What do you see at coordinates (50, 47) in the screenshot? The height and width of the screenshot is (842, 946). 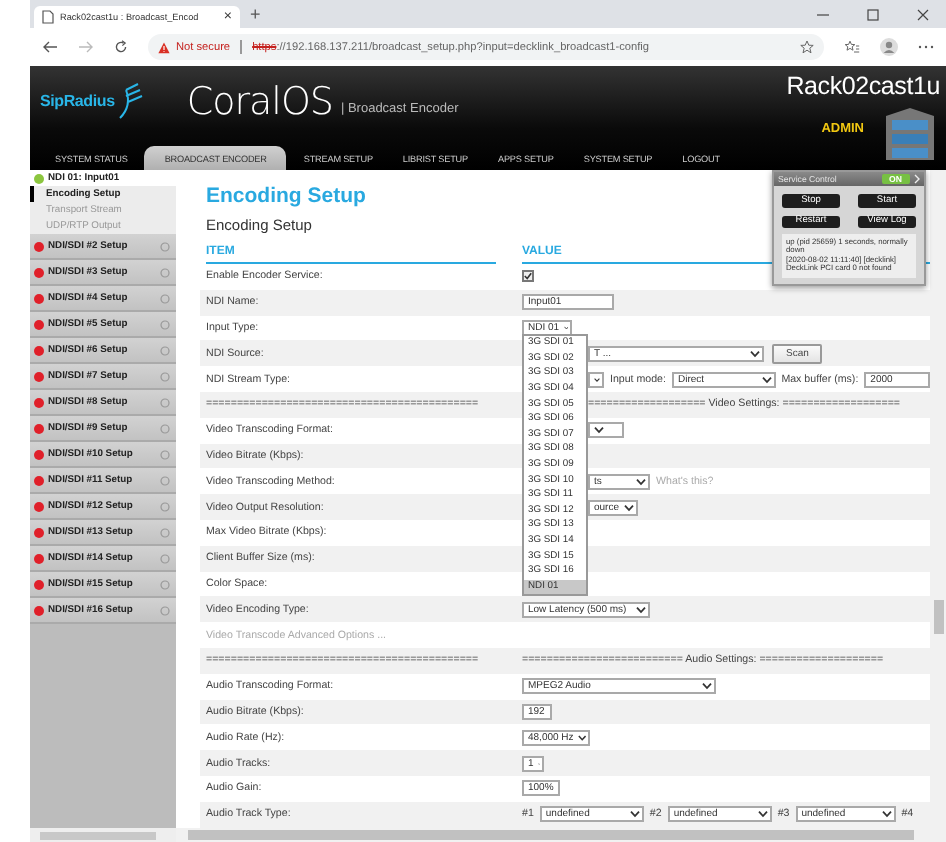 I see `back-icon` at bounding box center [50, 47].